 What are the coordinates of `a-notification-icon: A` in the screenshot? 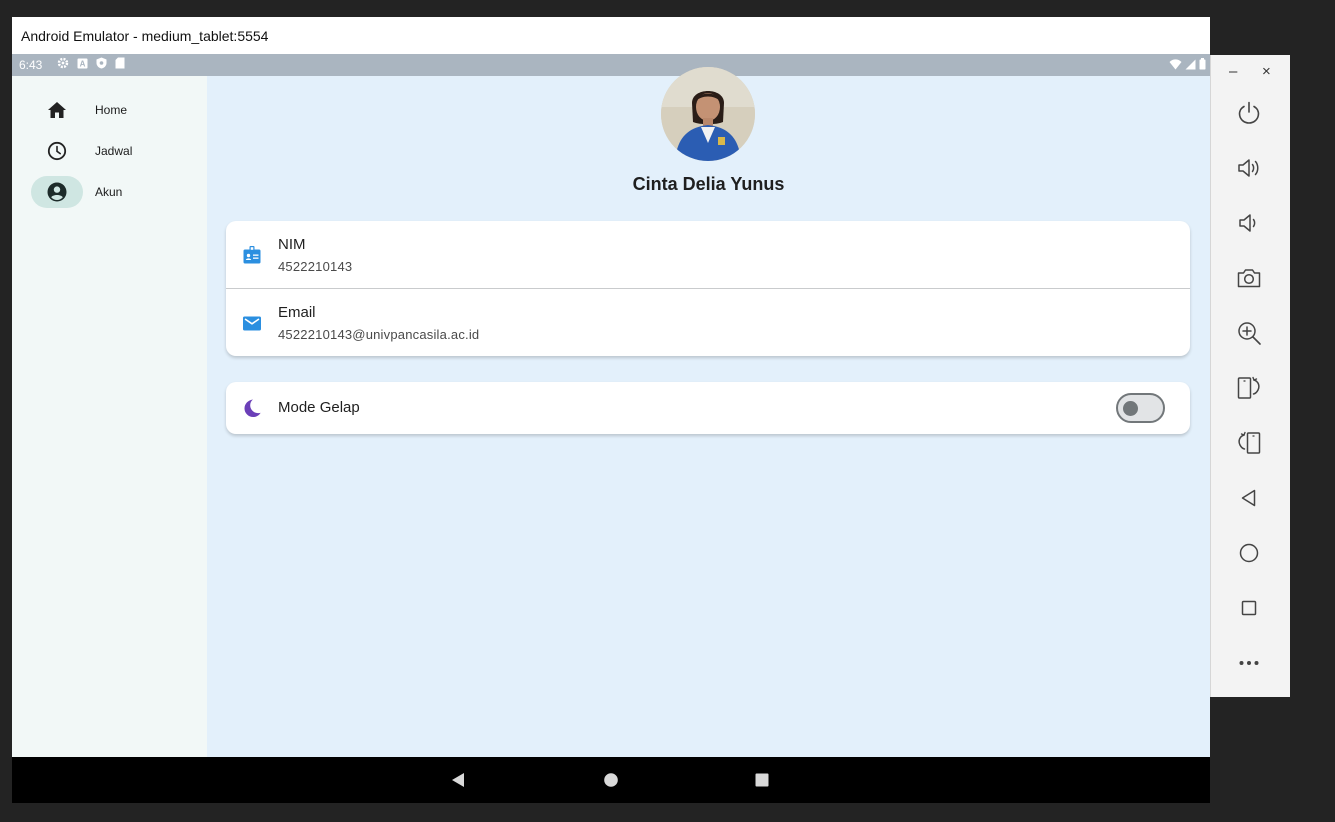 It's located at (82, 63).